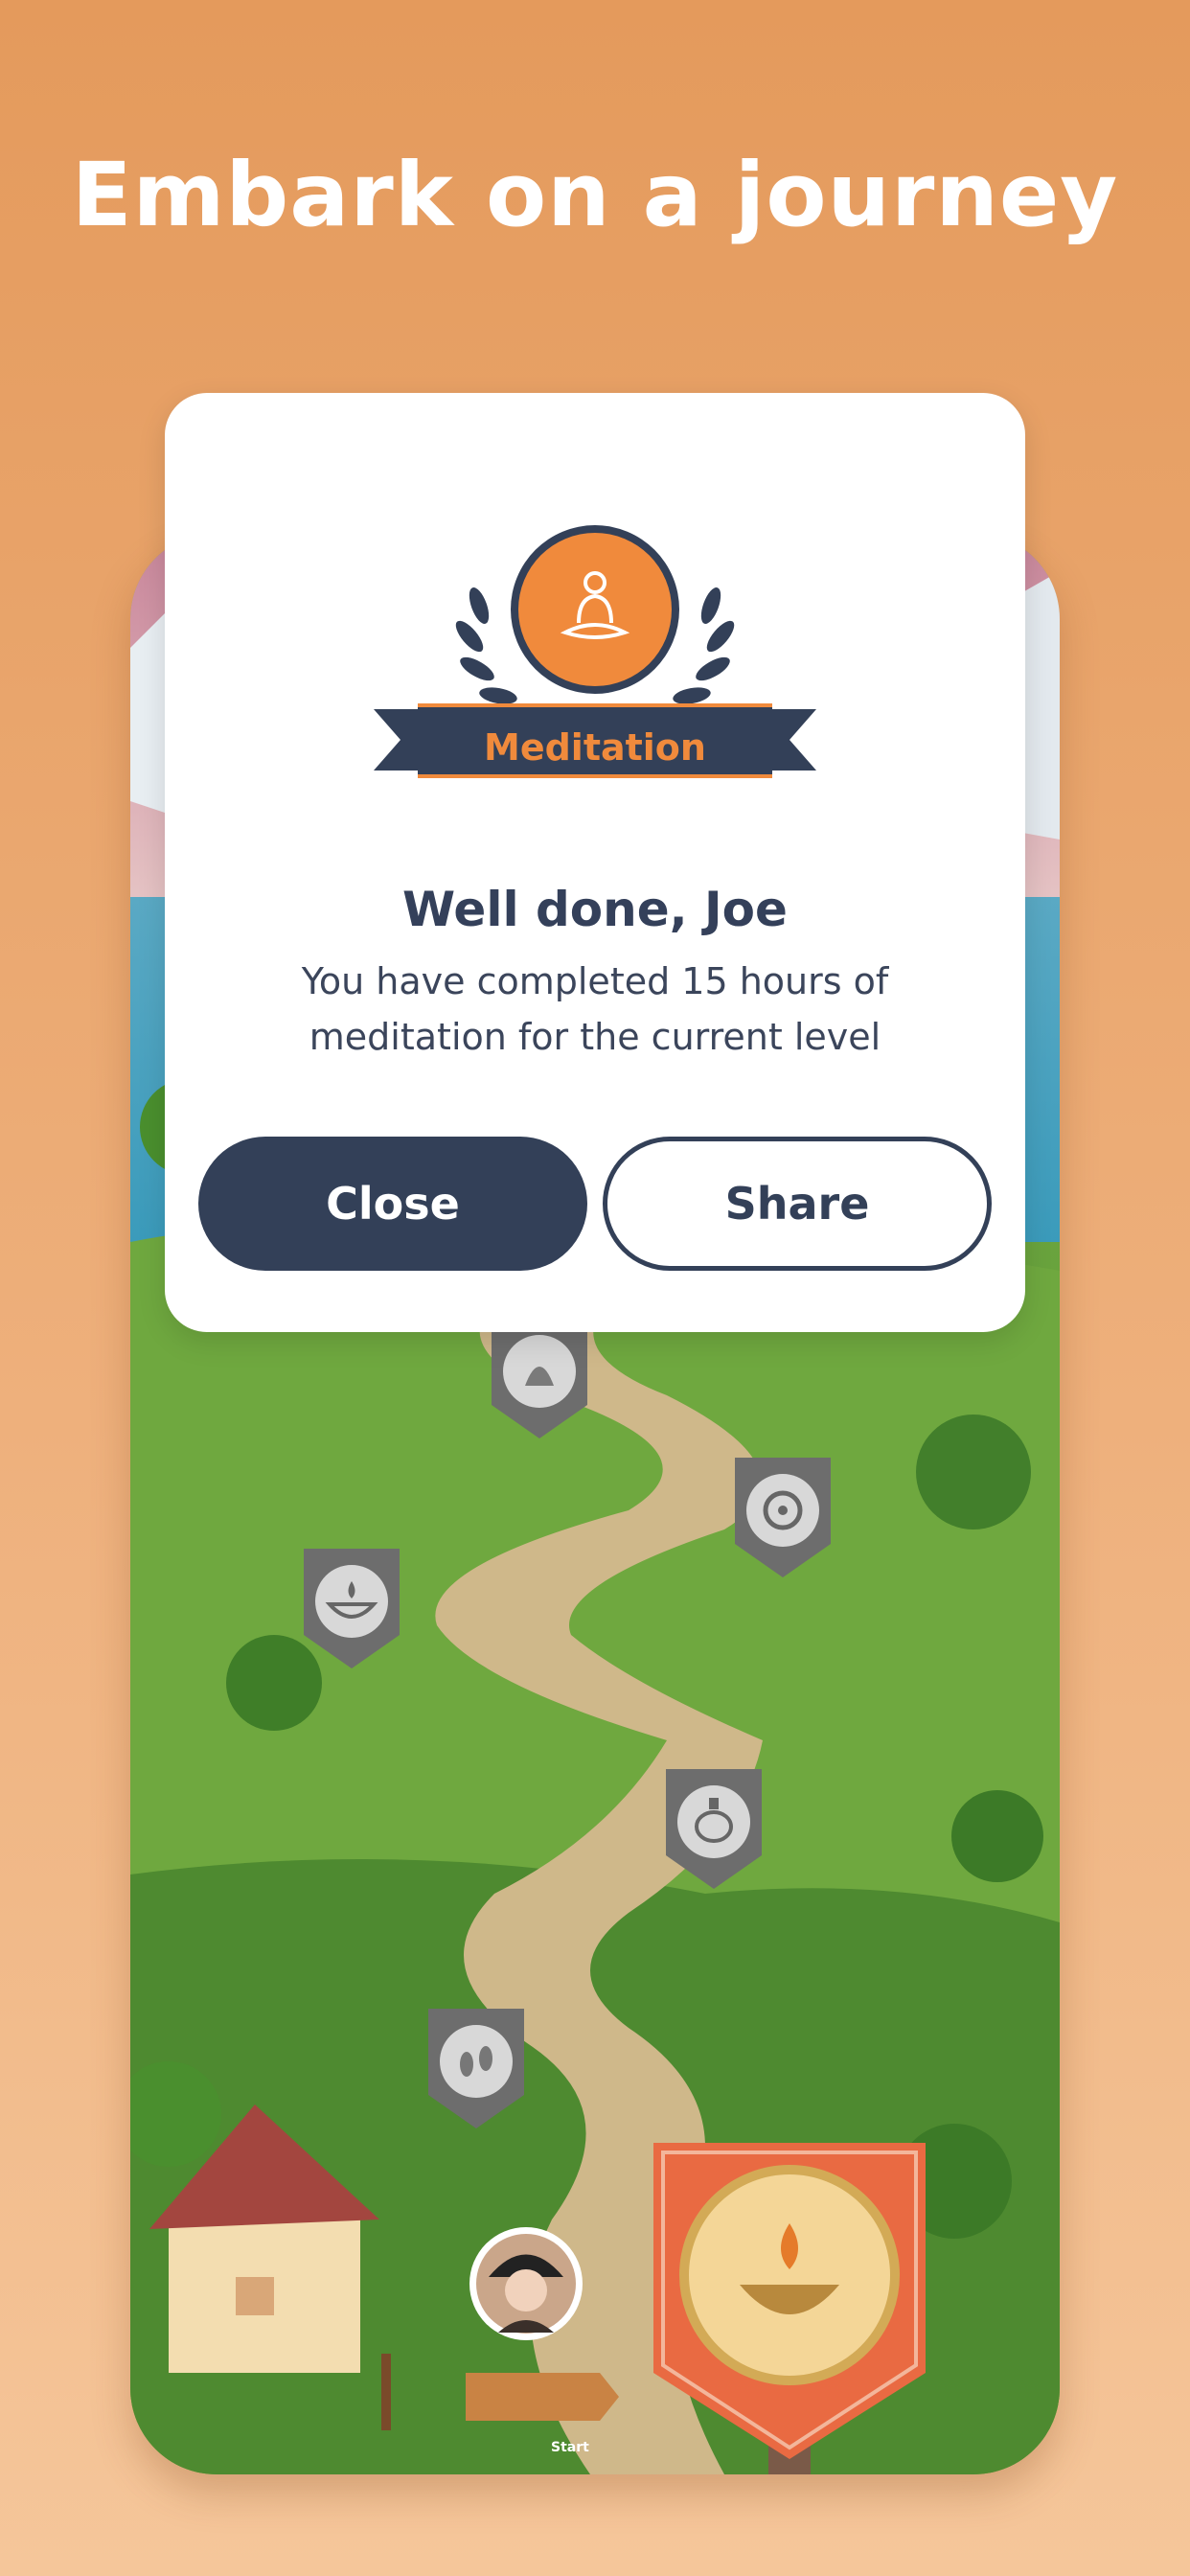  I want to click on modal-title: Well done, Joe, so click(595, 909).